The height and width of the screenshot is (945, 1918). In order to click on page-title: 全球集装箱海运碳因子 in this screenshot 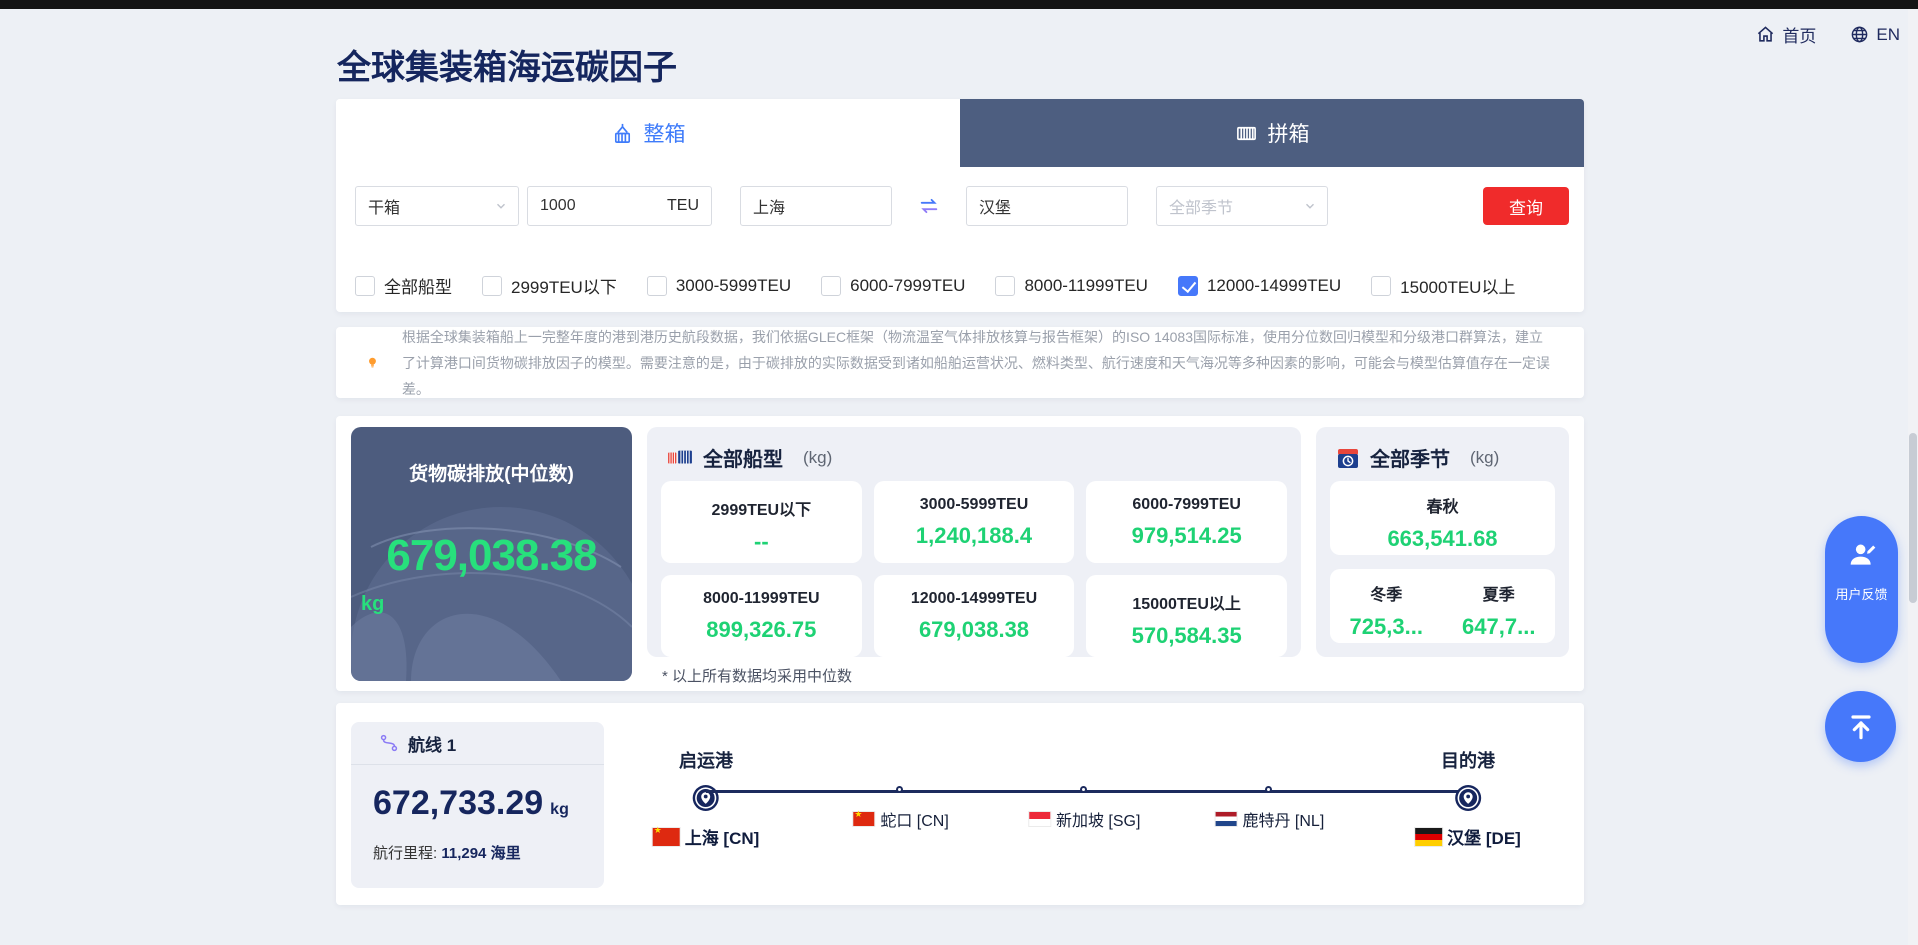, I will do `click(507, 68)`.